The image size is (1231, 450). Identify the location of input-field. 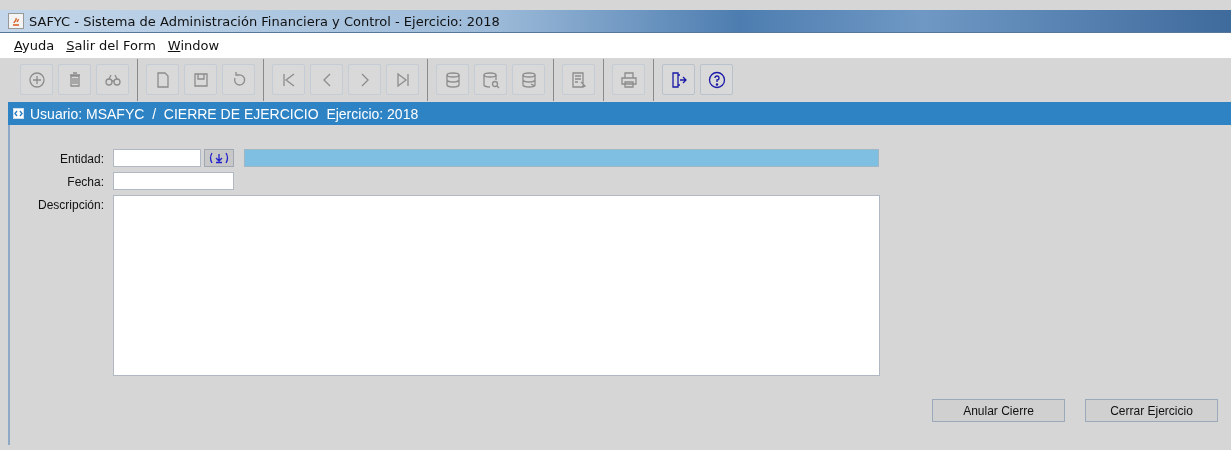
(157, 158).